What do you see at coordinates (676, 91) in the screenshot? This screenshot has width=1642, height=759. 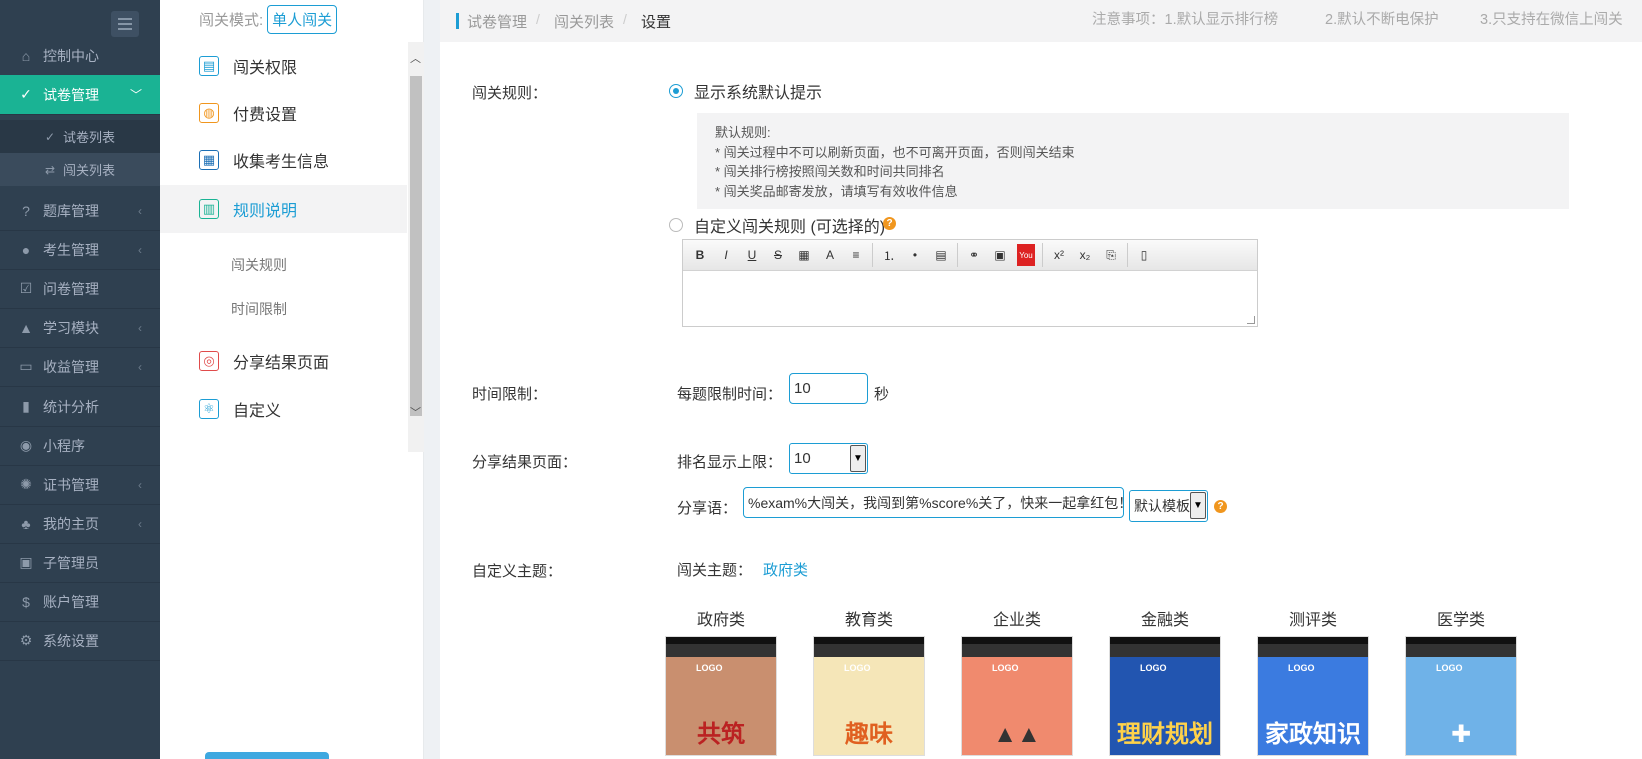 I see `default-rules-radio` at bounding box center [676, 91].